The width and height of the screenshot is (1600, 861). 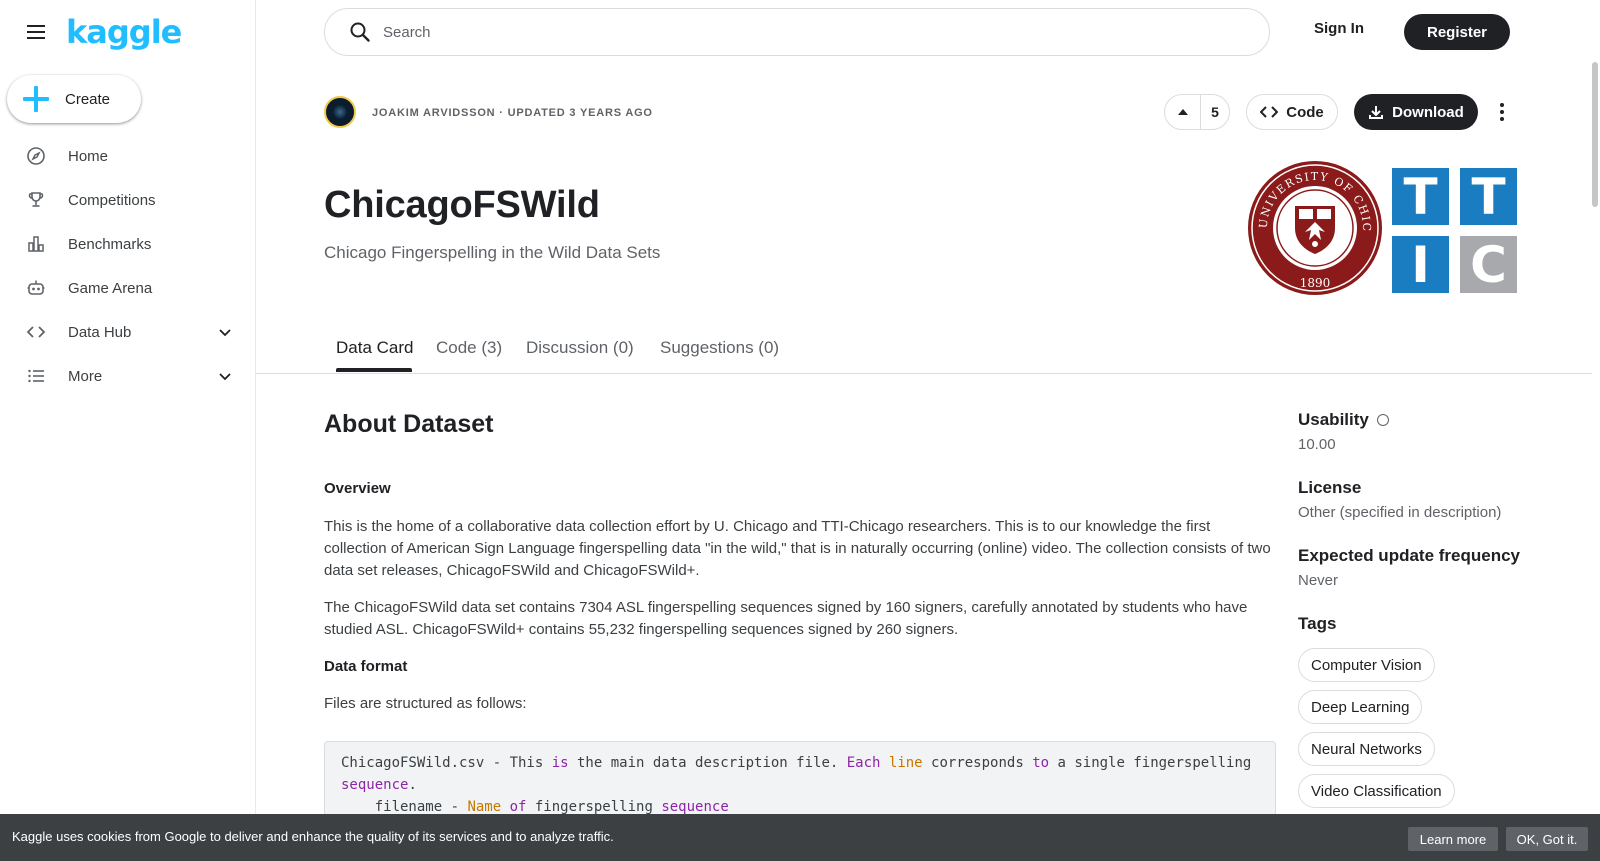 I want to click on active-tab-indicator, so click(x=374, y=370).